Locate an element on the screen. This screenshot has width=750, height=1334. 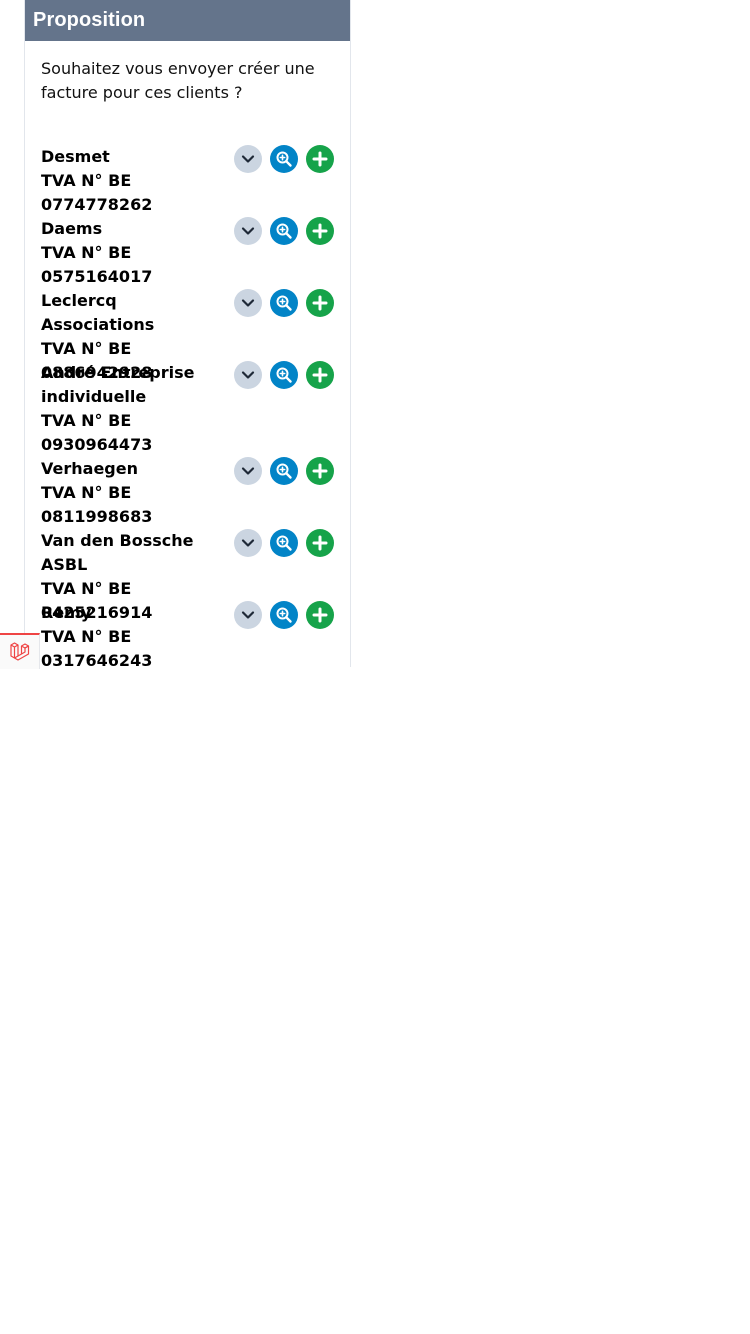
client-item: Daems TVA N° BE 0575164017 is located at coordinates (191, 253).